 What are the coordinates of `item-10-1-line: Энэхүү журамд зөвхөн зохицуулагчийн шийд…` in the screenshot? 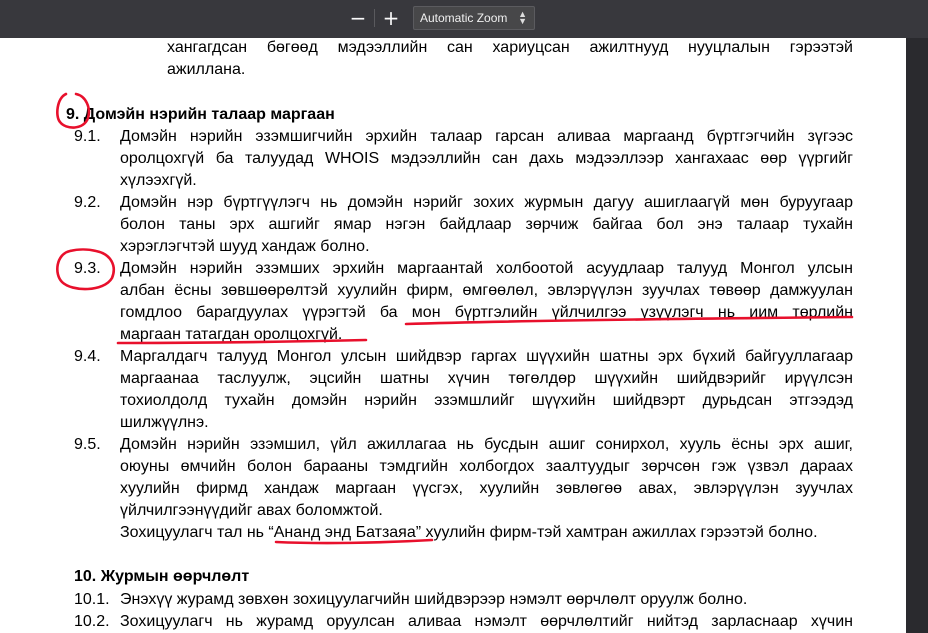 It's located at (434, 599).